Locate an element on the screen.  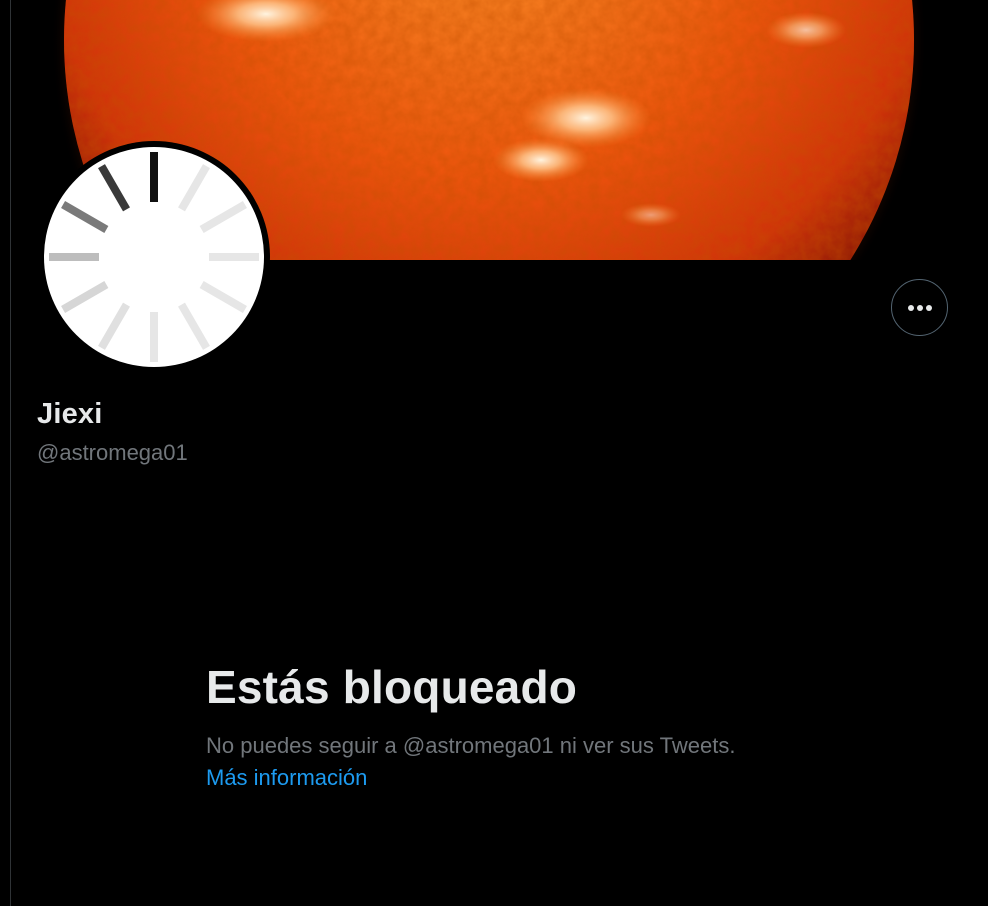
learn-more-link: Más información is located at coordinates (286, 778).